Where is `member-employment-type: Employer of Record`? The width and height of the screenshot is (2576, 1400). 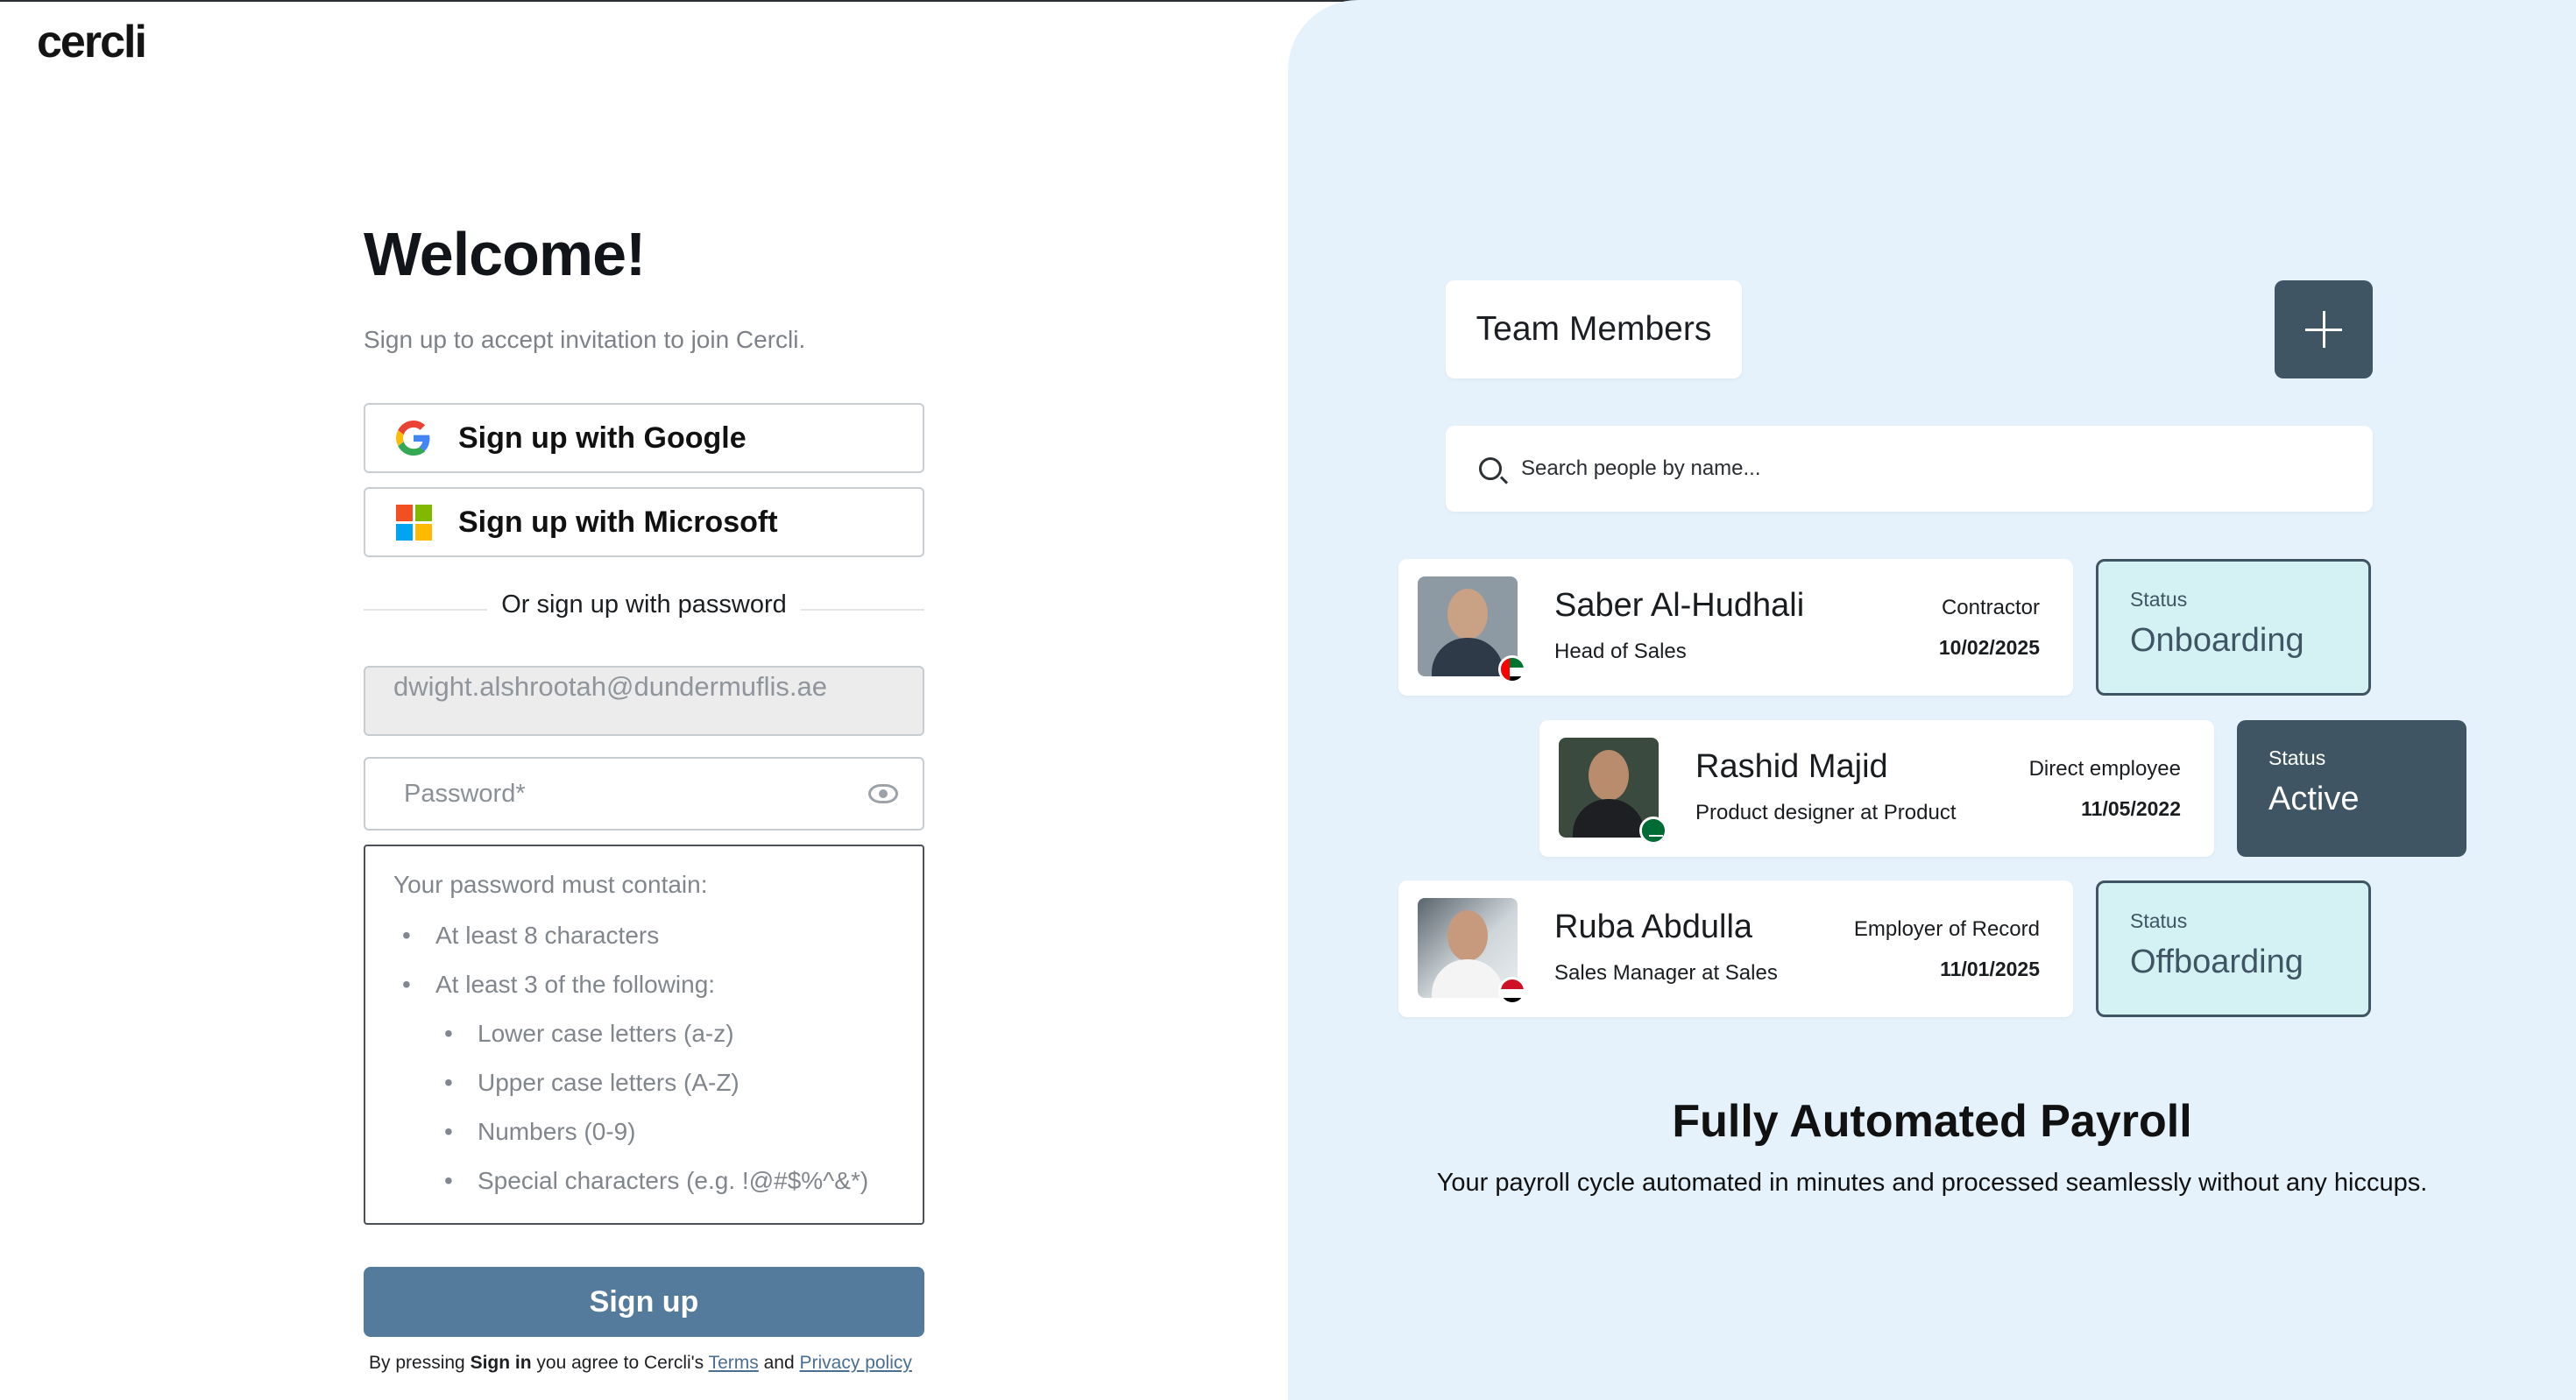
member-employment-type: Employer of Record is located at coordinates (1946, 929).